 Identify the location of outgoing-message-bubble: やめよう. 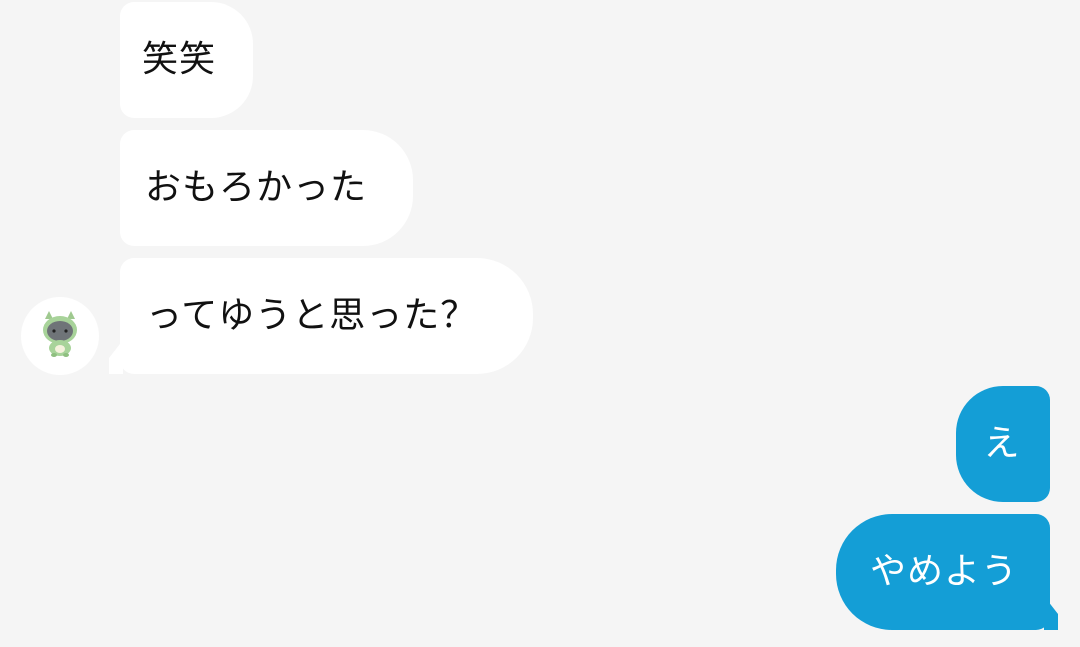
(943, 572).